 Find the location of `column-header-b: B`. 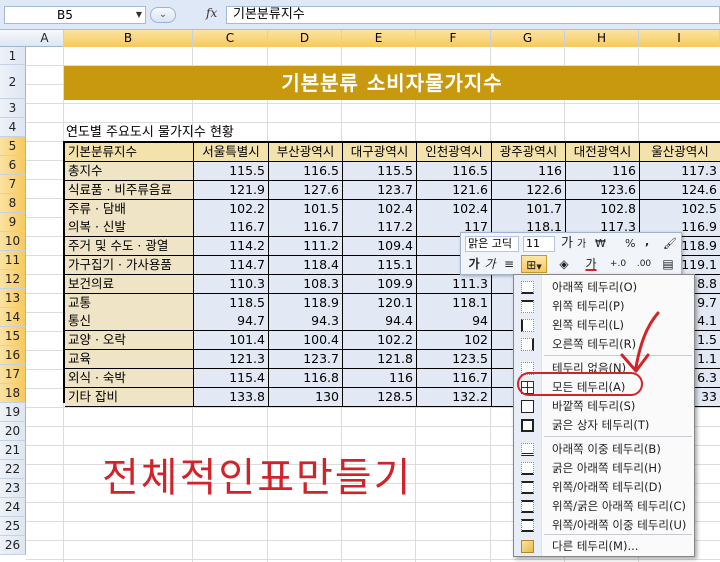

column-header-b: B is located at coordinates (128, 38).